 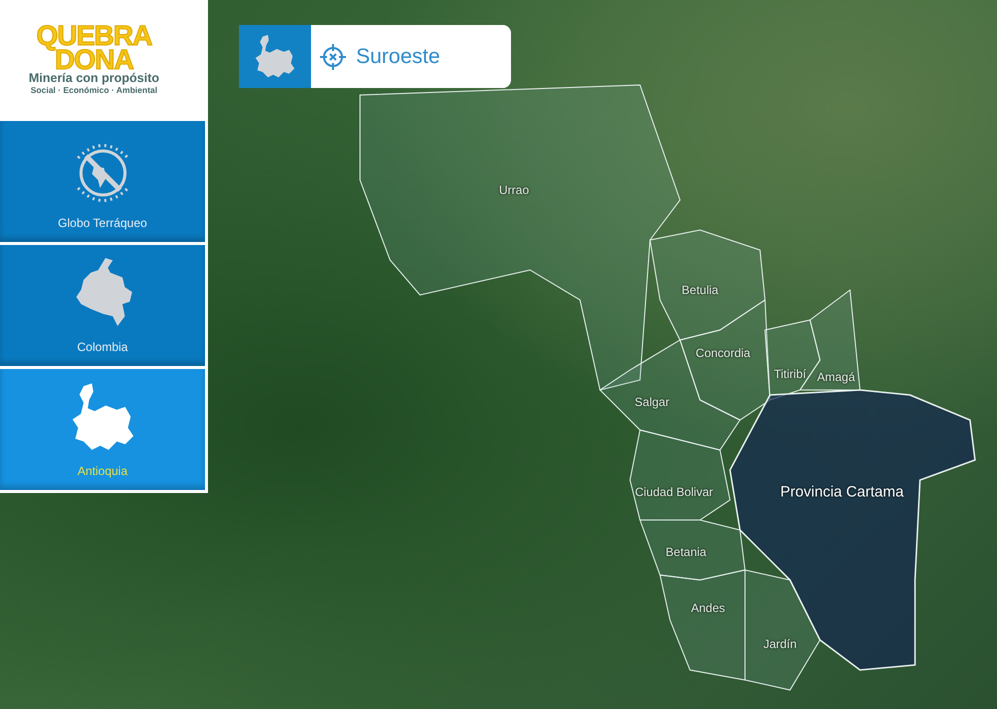 What do you see at coordinates (836, 377) in the screenshot?
I see `region-label: Amagá` at bounding box center [836, 377].